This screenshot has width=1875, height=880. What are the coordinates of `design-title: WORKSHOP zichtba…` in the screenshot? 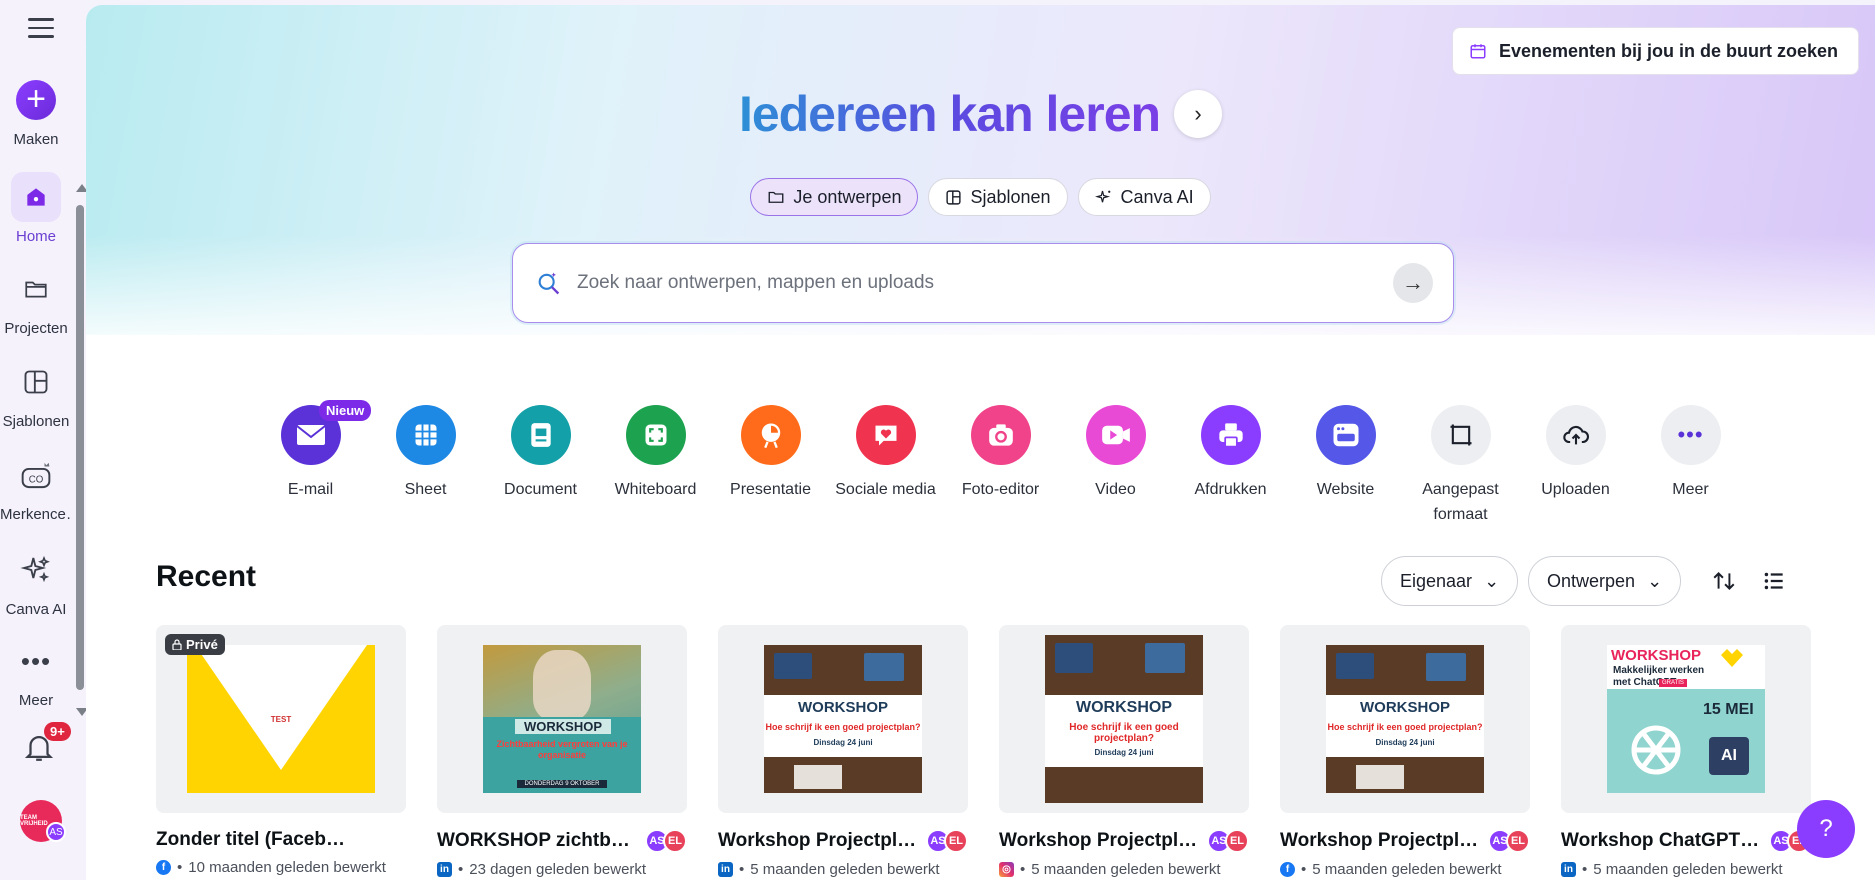 It's located at (537, 840).